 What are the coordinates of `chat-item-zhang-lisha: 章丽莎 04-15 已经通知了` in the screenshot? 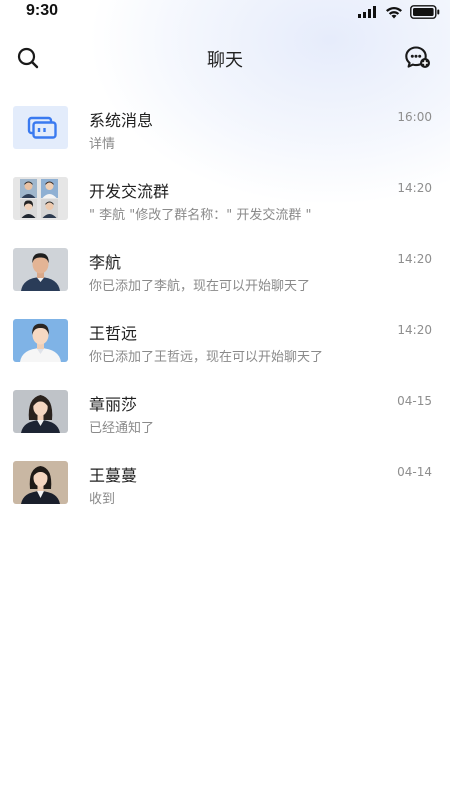 It's located at (225, 415).